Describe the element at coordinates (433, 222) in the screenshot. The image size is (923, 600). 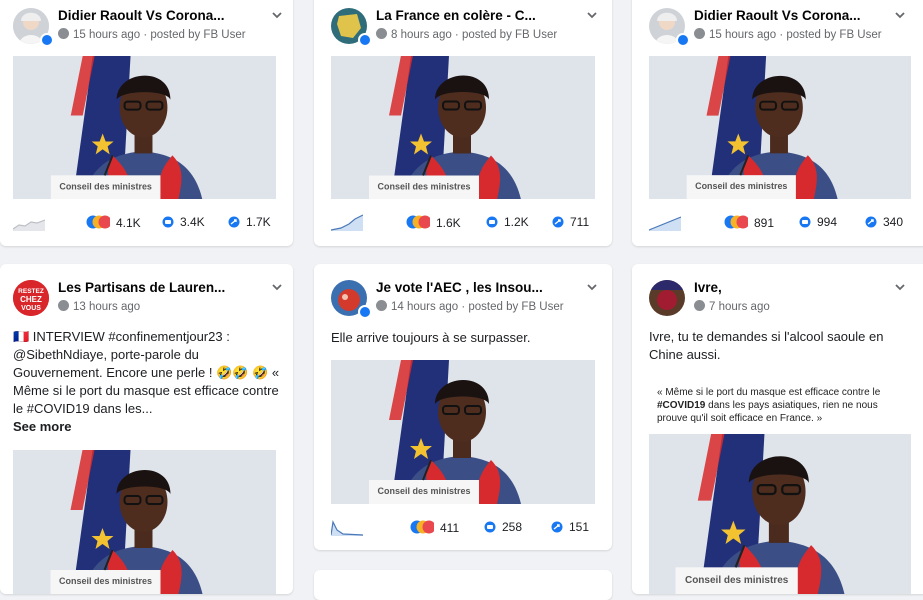
I see `reactions-count: 1.6K` at that location.